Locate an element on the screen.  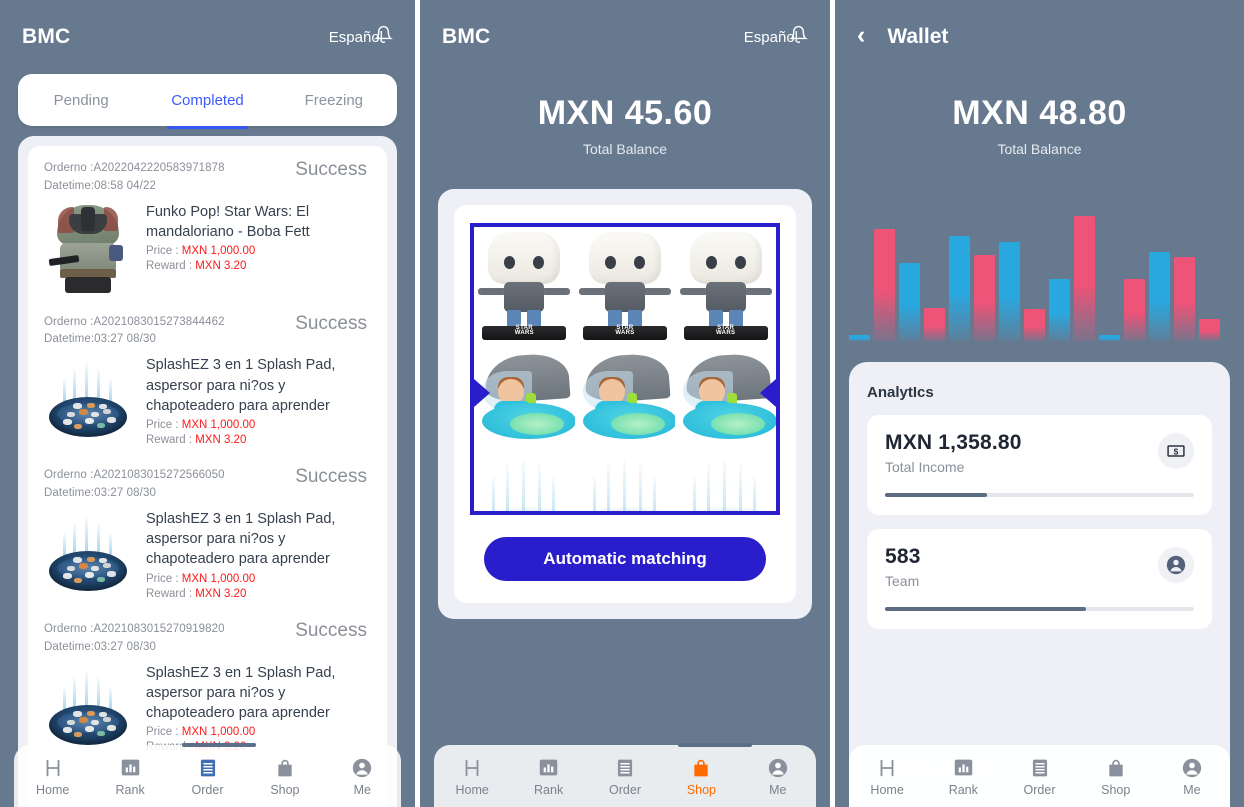
stat-card-total-income: MXN 1,358.80 Total Income $ is located at coordinates (1039, 465).